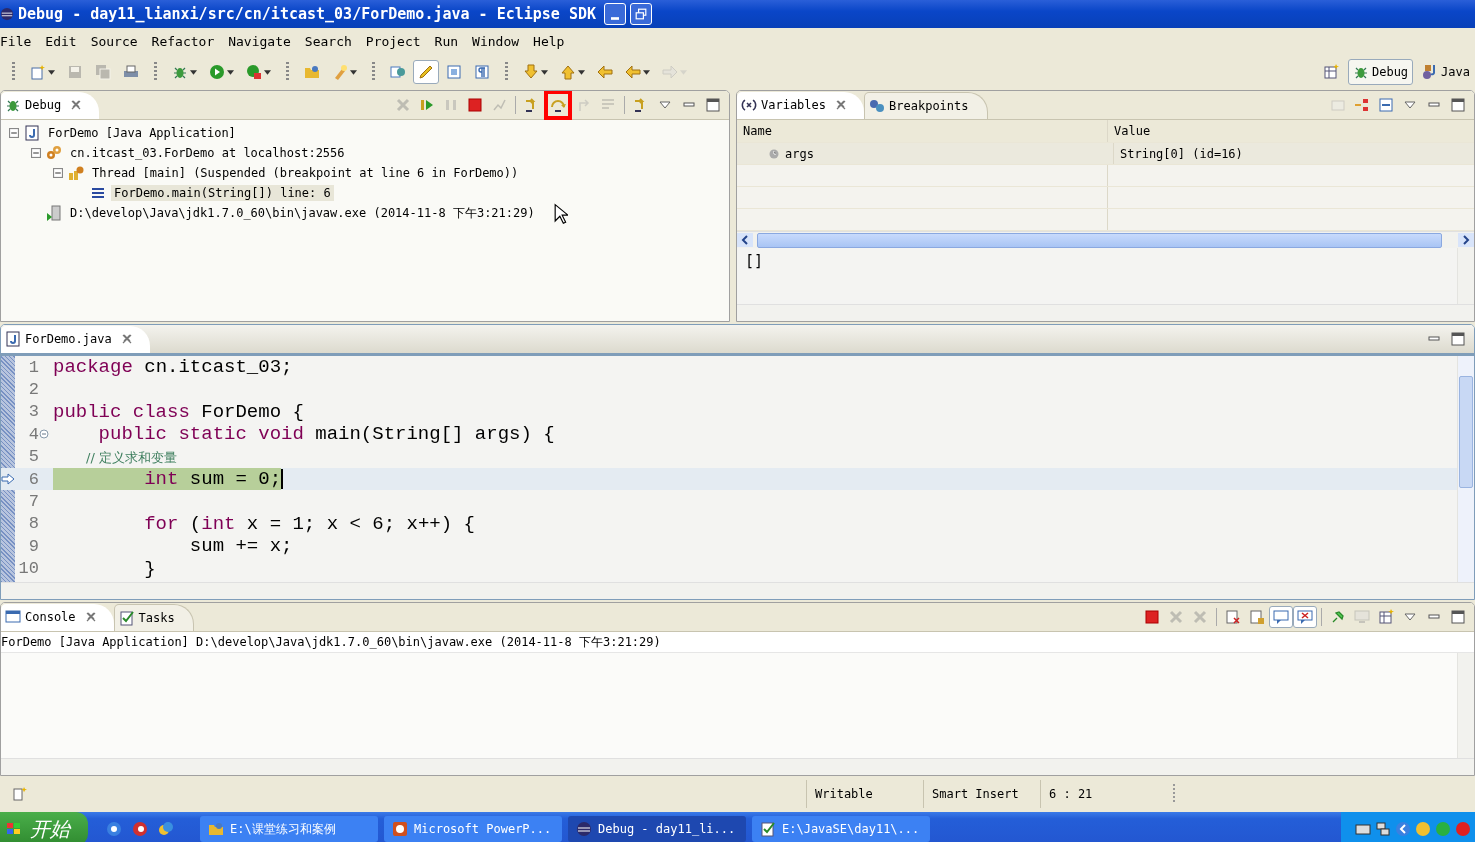 This screenshot has width=1475, height=842. I want to click on code-line: }, so click(149, 568).